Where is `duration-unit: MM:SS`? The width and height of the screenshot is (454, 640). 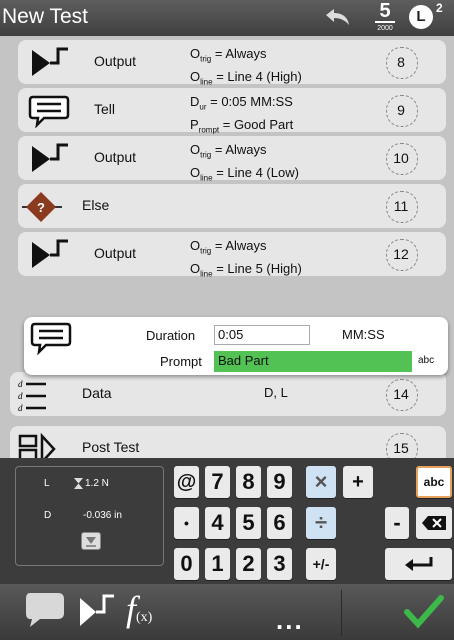
duration-unit: MM:SS is located at coordinates (363, 334).